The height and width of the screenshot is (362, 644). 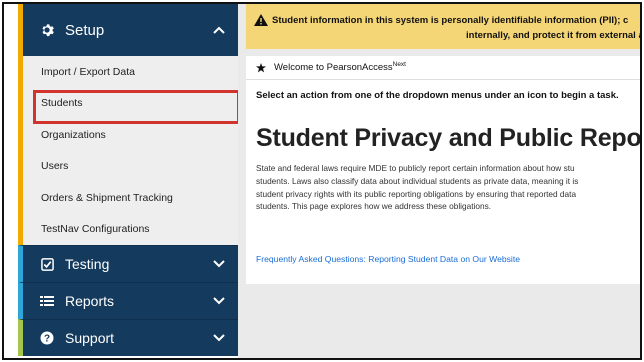 I want to click on gear-icon, so click(x=47, y=30).